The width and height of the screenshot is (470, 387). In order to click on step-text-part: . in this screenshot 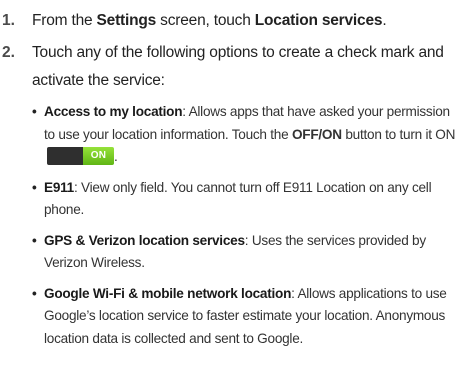, I will do `click(384, 20)`.